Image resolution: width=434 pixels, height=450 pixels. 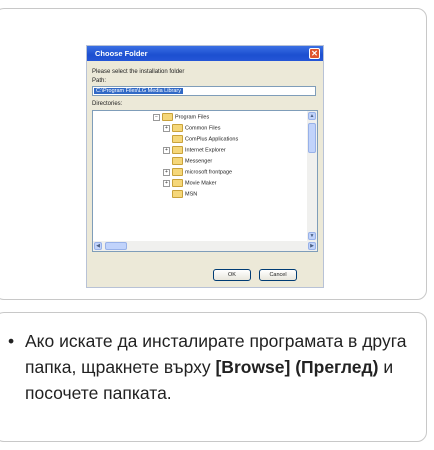 What do you see at coordinates (204, 91) in the screenshot?
I see `path-input: C:\Program Files\LG Media Library` at bounding box center [204, 91].